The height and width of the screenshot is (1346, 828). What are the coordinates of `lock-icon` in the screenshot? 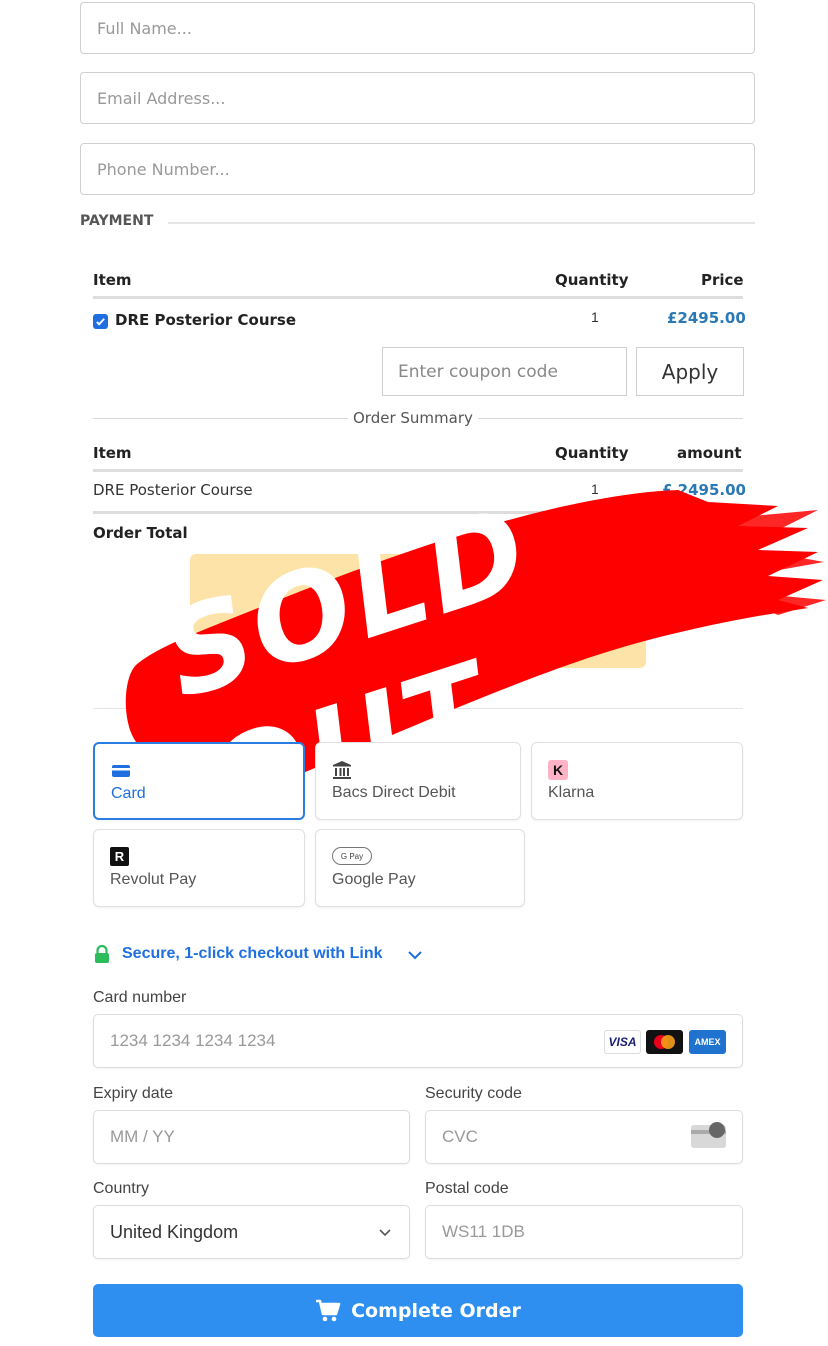 It's located at (102, 954).